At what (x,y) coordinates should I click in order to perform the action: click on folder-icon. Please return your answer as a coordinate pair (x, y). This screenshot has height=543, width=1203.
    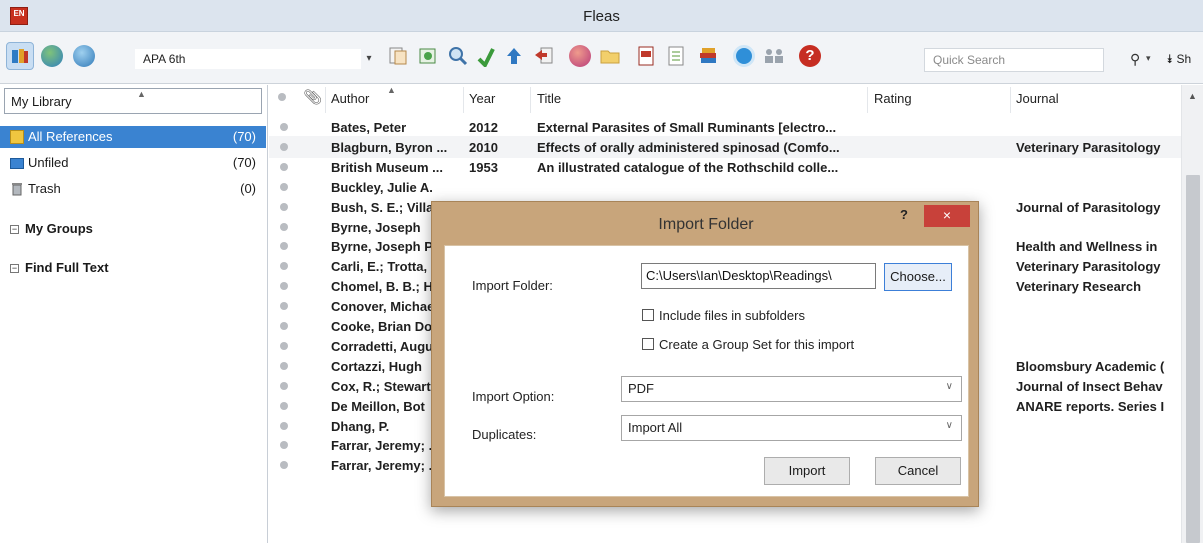
    Looking at the image, I should click on (610, 57).